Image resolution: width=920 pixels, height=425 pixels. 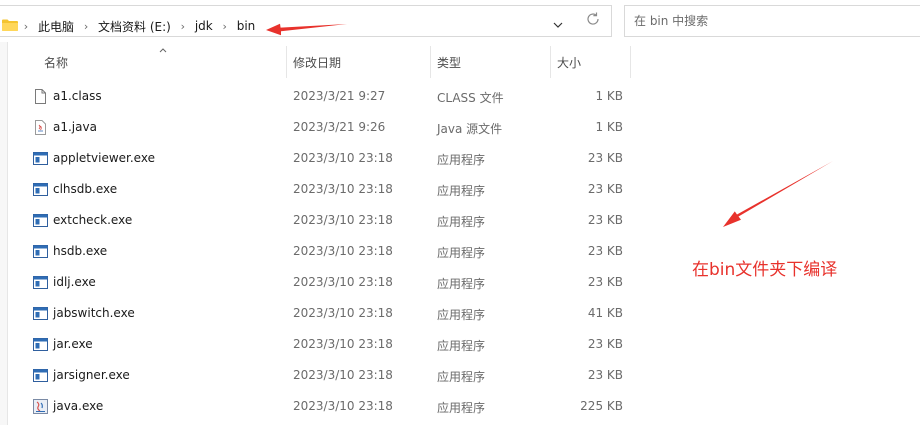 I want to click on file-row: extcheck.exe 2023/3/10 23:18 应用程序 23 KB, so click(x=320, y=220).